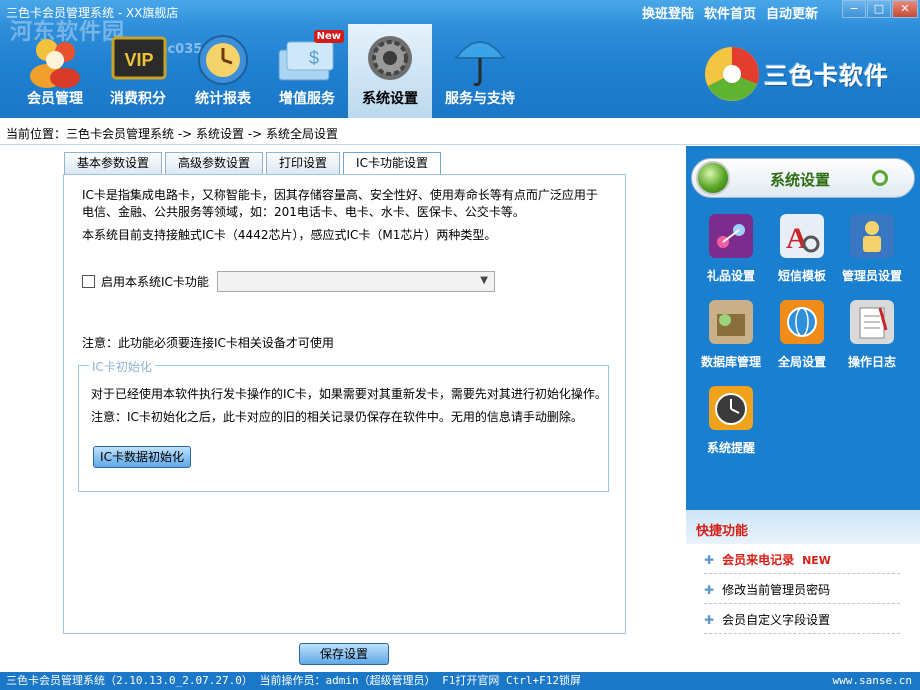 The image size is (920, 690). I want to click on support-text: 本系统目前支持接触式IC卡（4442芯片），感应式IC卡（M1芯片）两种类型。, so click(289, 235).